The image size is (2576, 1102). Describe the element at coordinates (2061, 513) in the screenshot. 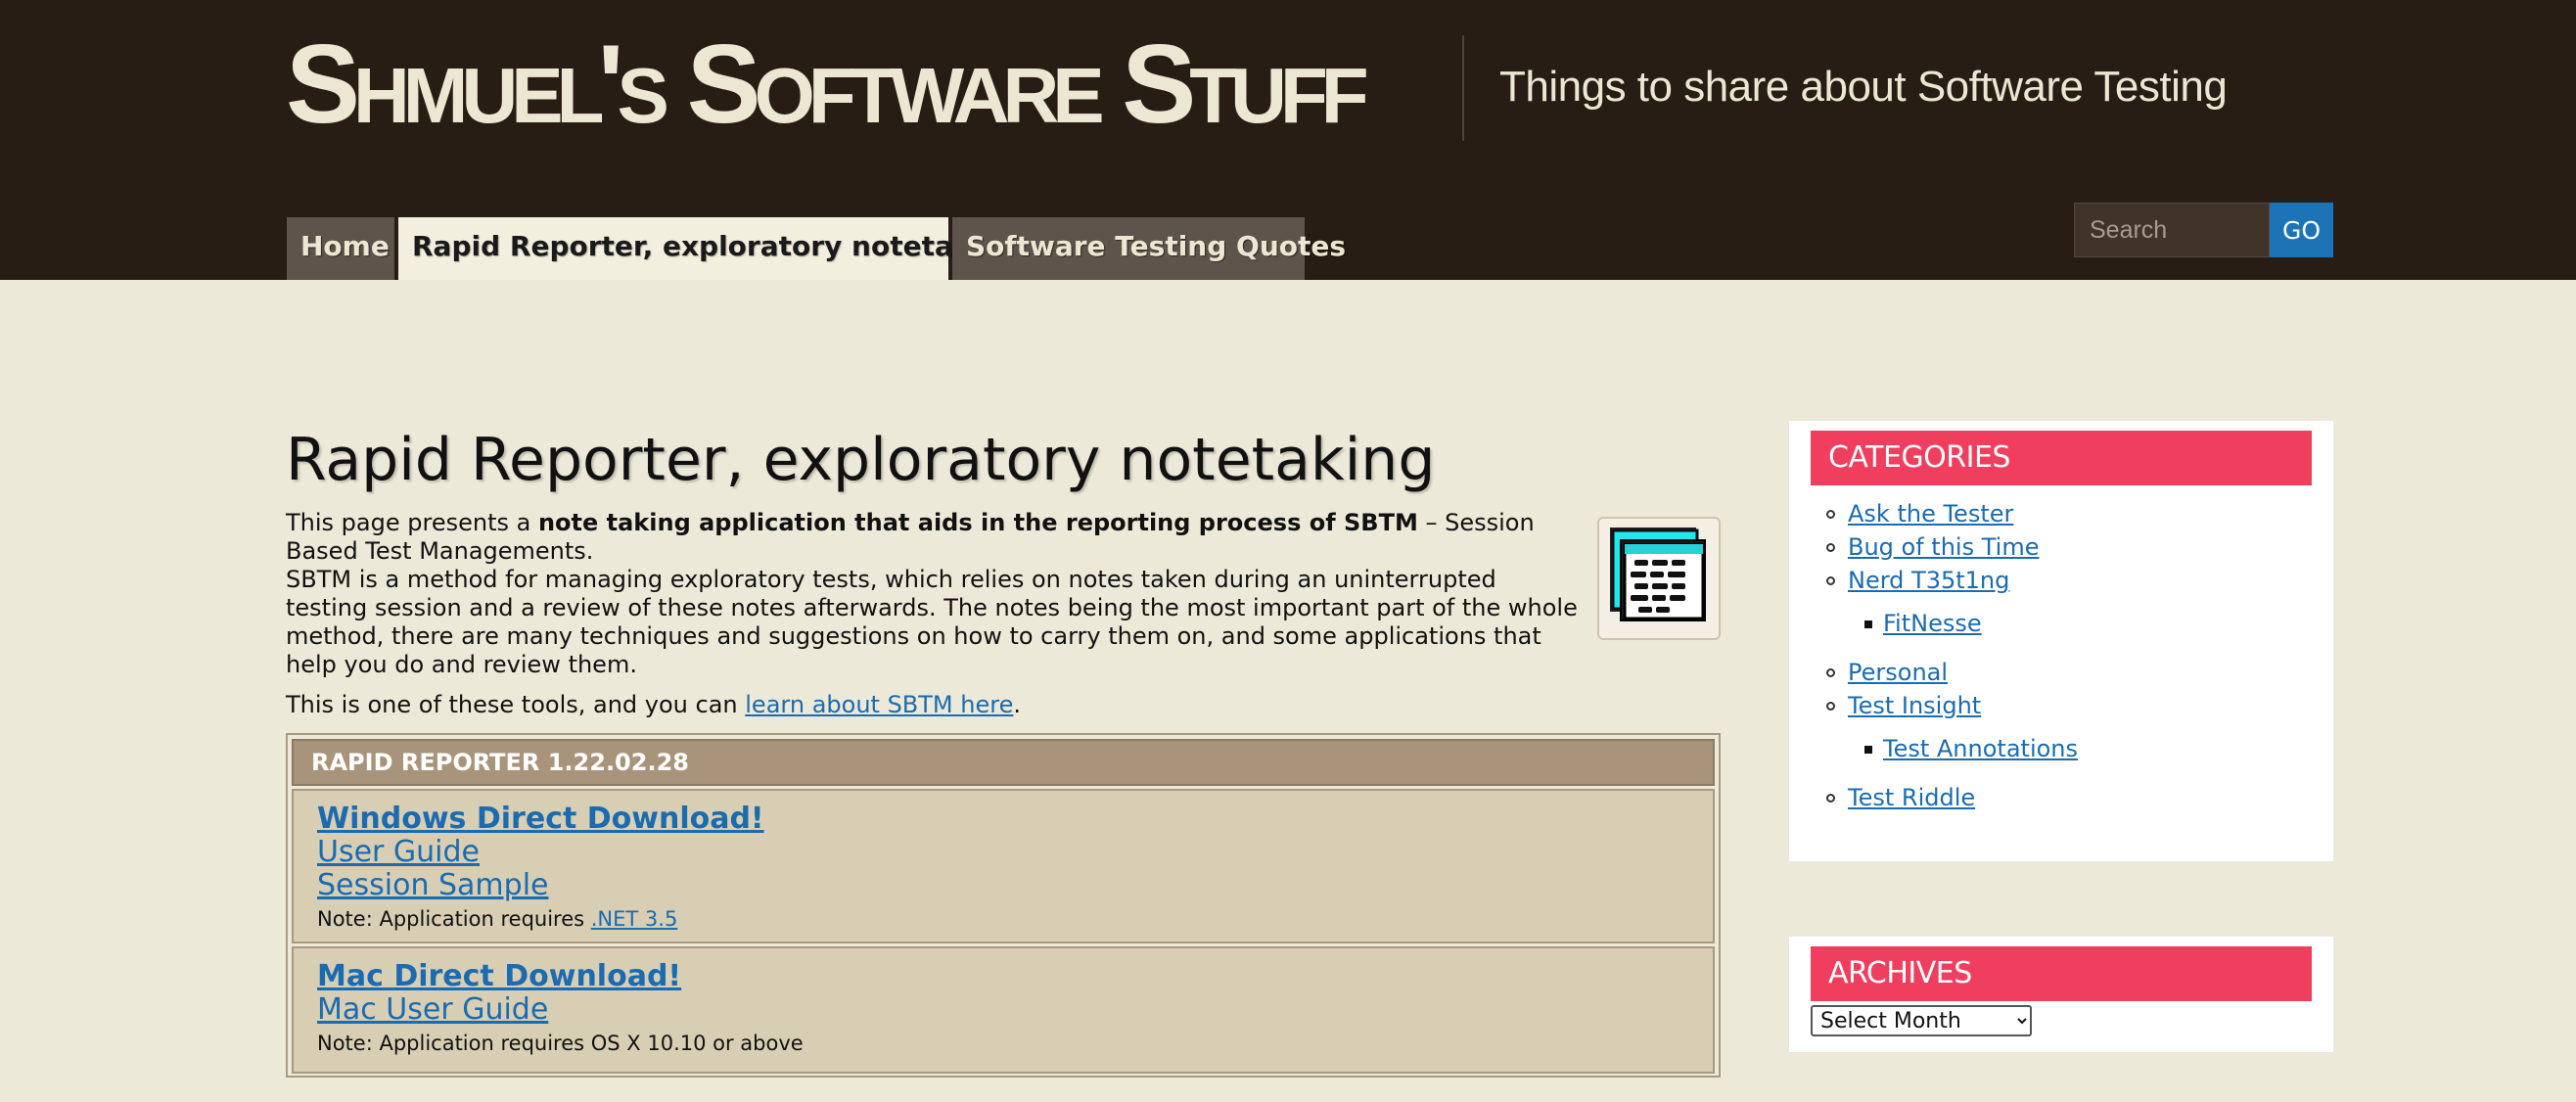

I see `category-item: Ask the Tester` at that location.